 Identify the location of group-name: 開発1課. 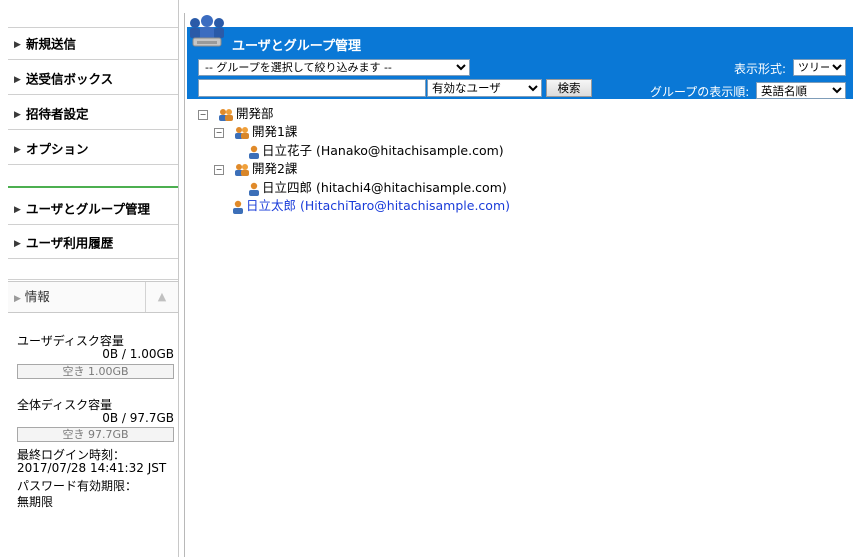
(274, 131).